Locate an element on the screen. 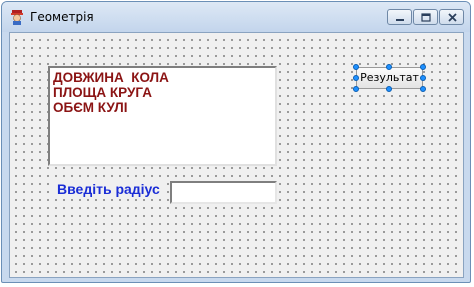  close-icon is located at coordinates (452, 17).